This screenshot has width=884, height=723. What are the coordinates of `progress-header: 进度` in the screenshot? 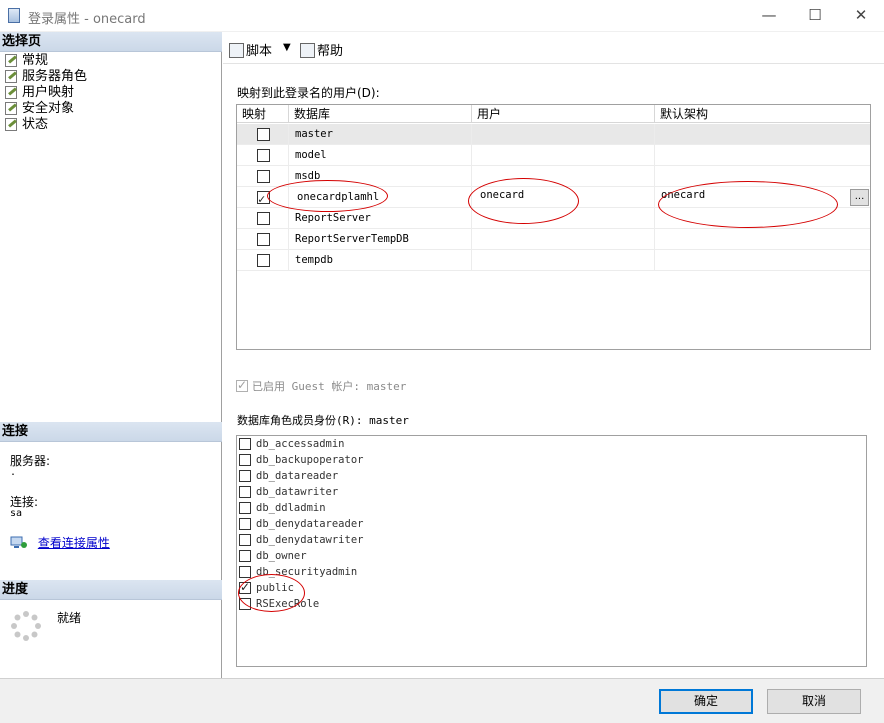 It's located at (111, 590).